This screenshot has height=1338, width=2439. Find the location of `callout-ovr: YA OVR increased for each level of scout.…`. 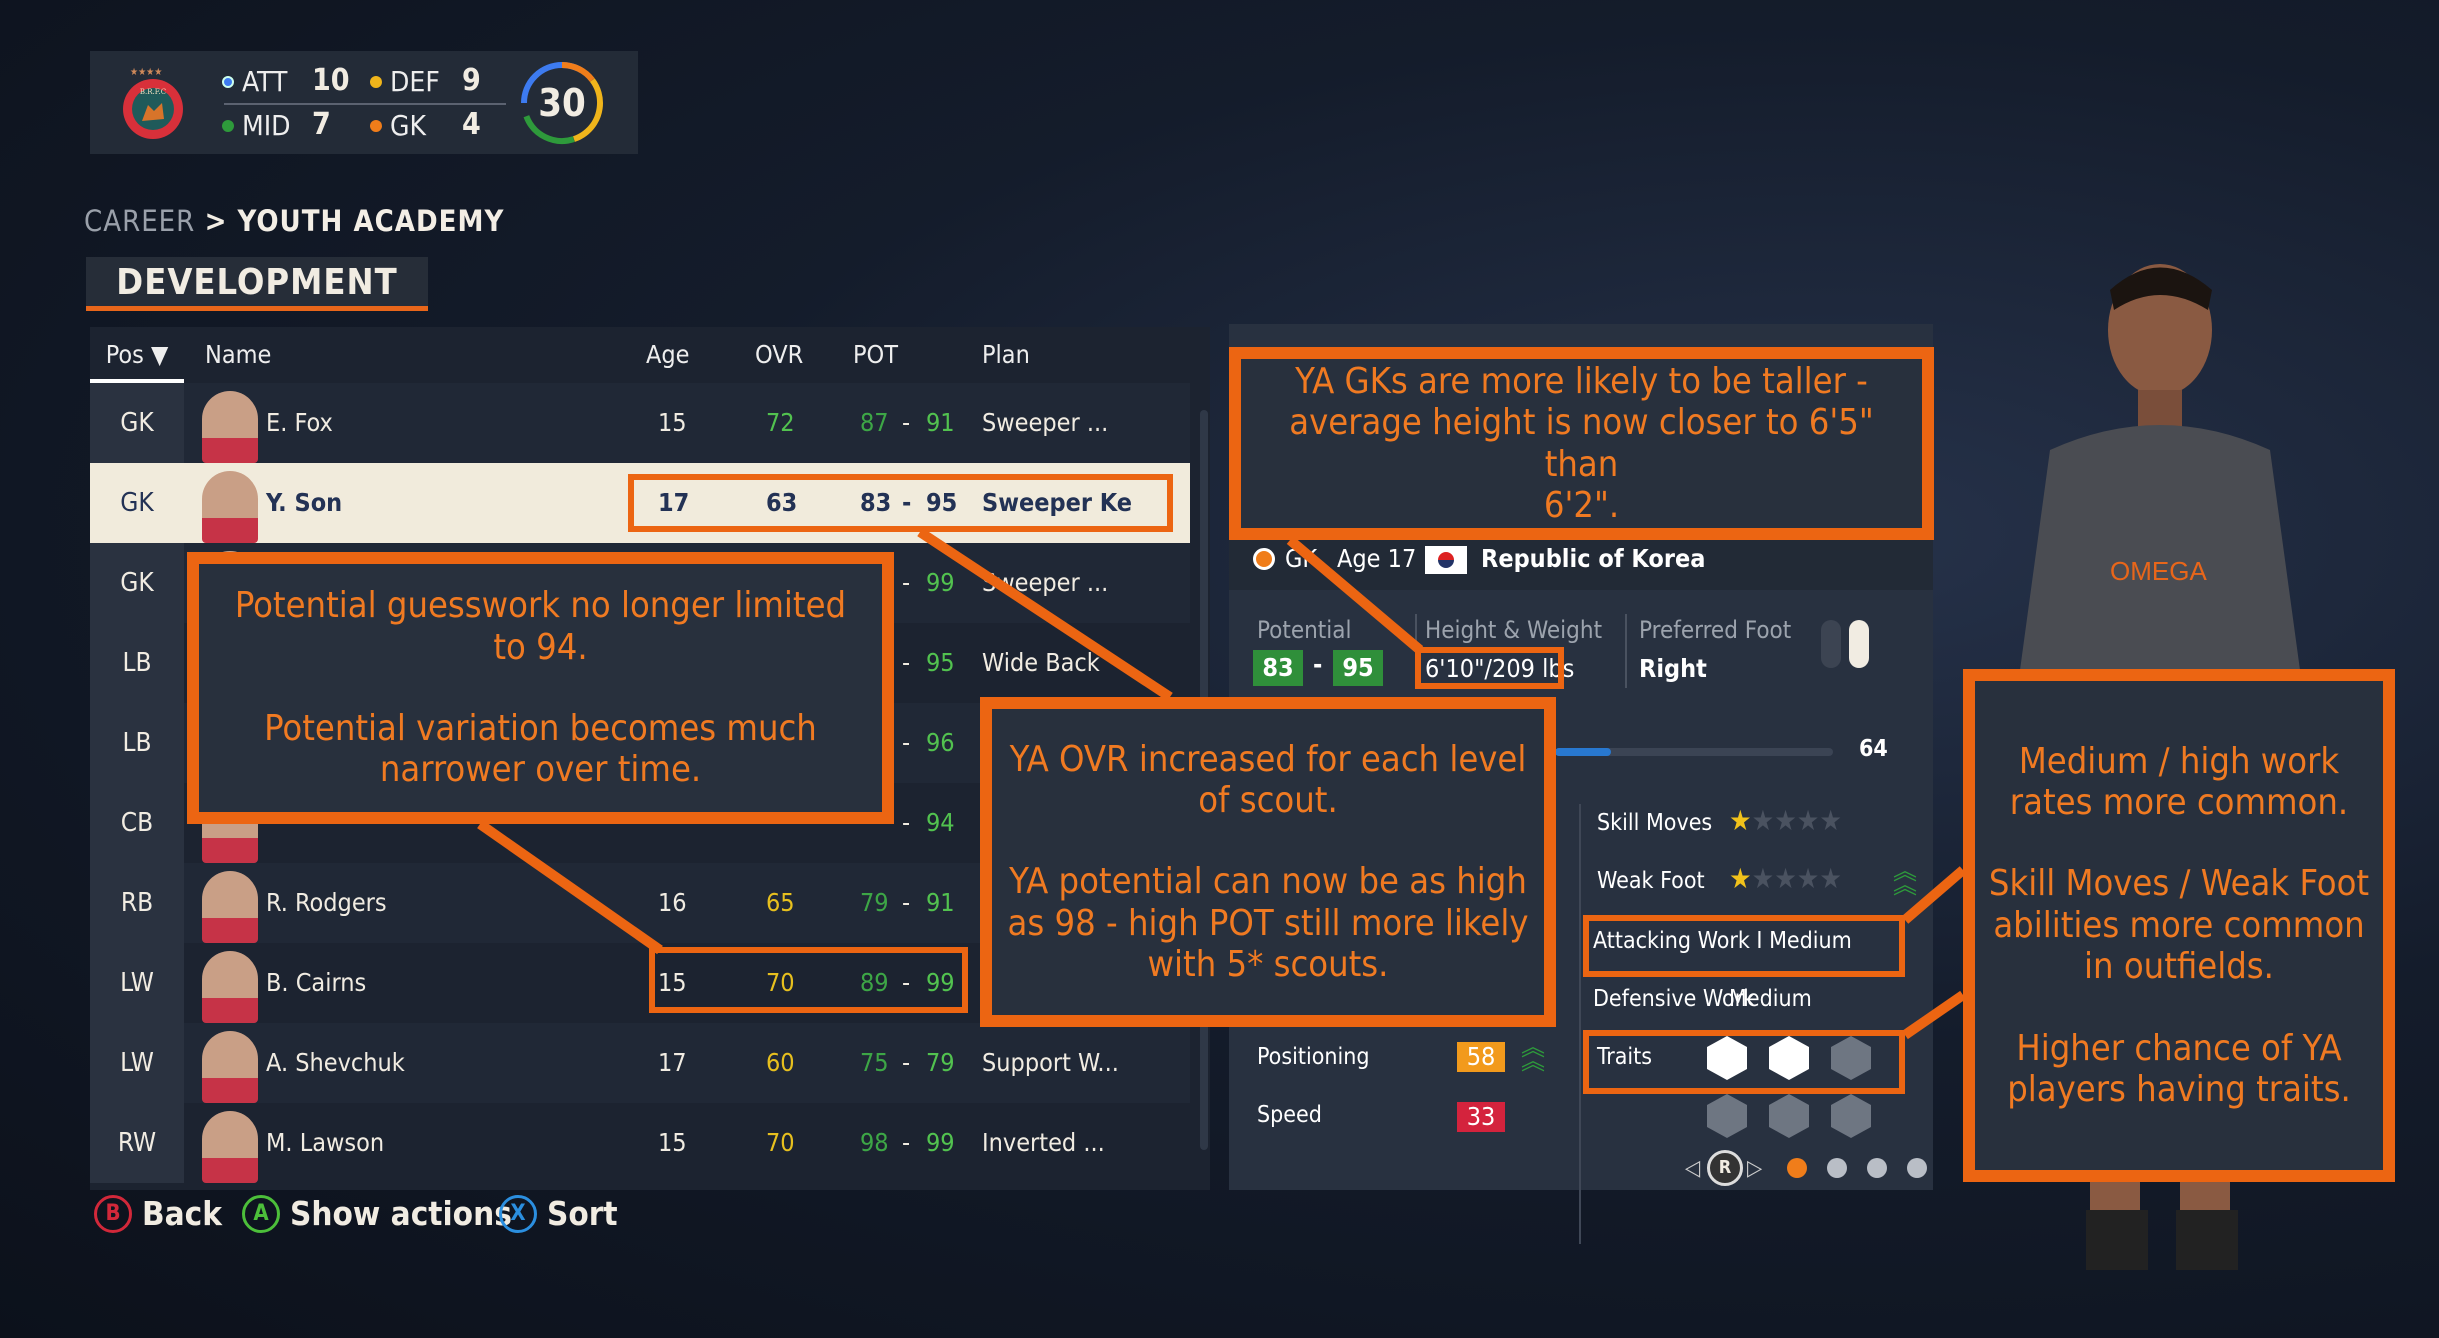

callout-ovr: YA OVR increased for each level of scout.… is located at coordinates (1268, 862).